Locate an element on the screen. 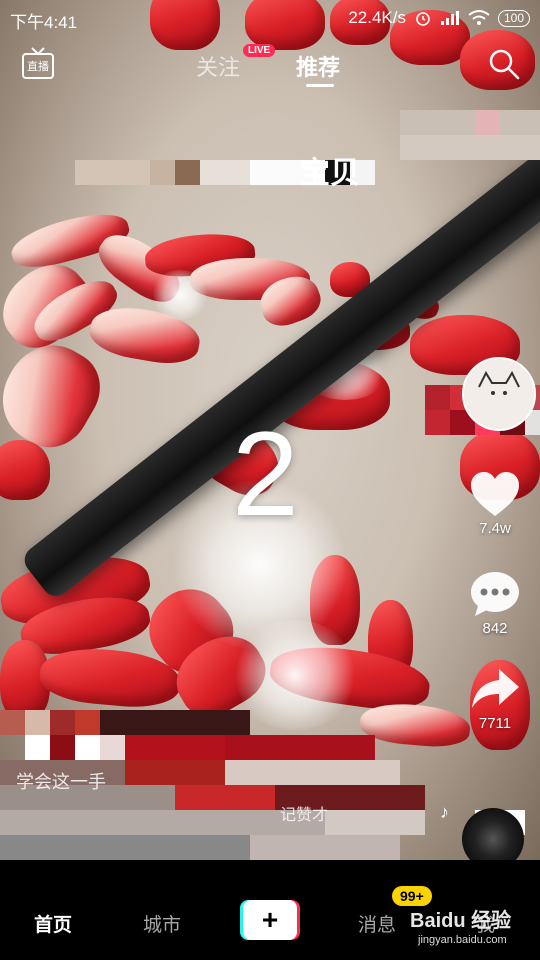  comment-button: 842 is located at coordinates (495, 603).